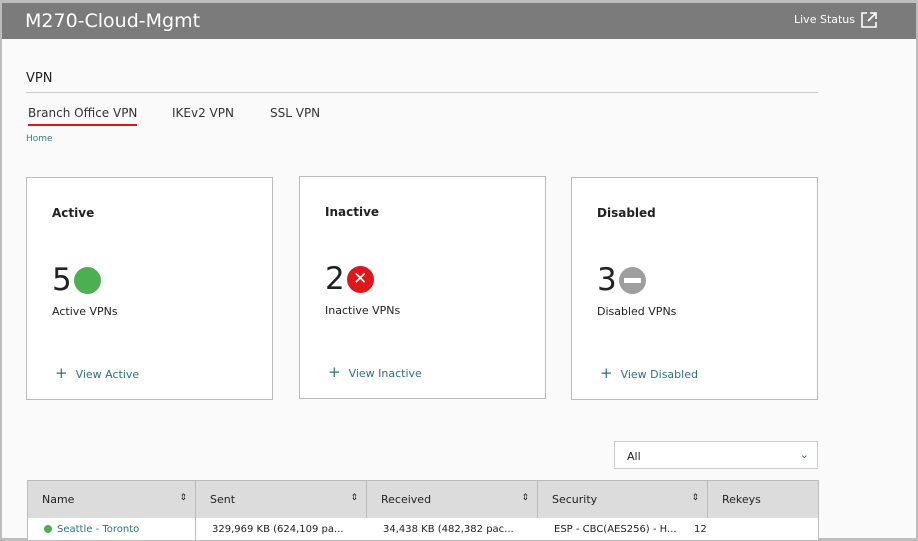  What do you see at coordinates (869, 20) in the screenshot?
I see `external-link-icon` at bounding box center [869, 20].